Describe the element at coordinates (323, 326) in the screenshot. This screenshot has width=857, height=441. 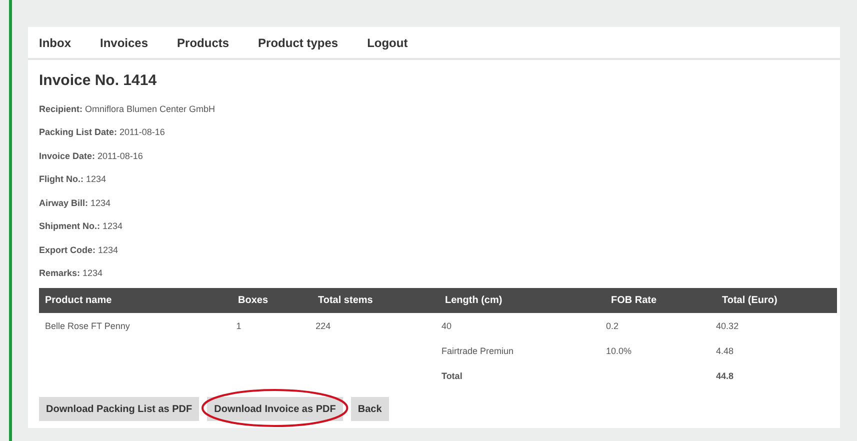
I see `table-cell: 224` at that location.